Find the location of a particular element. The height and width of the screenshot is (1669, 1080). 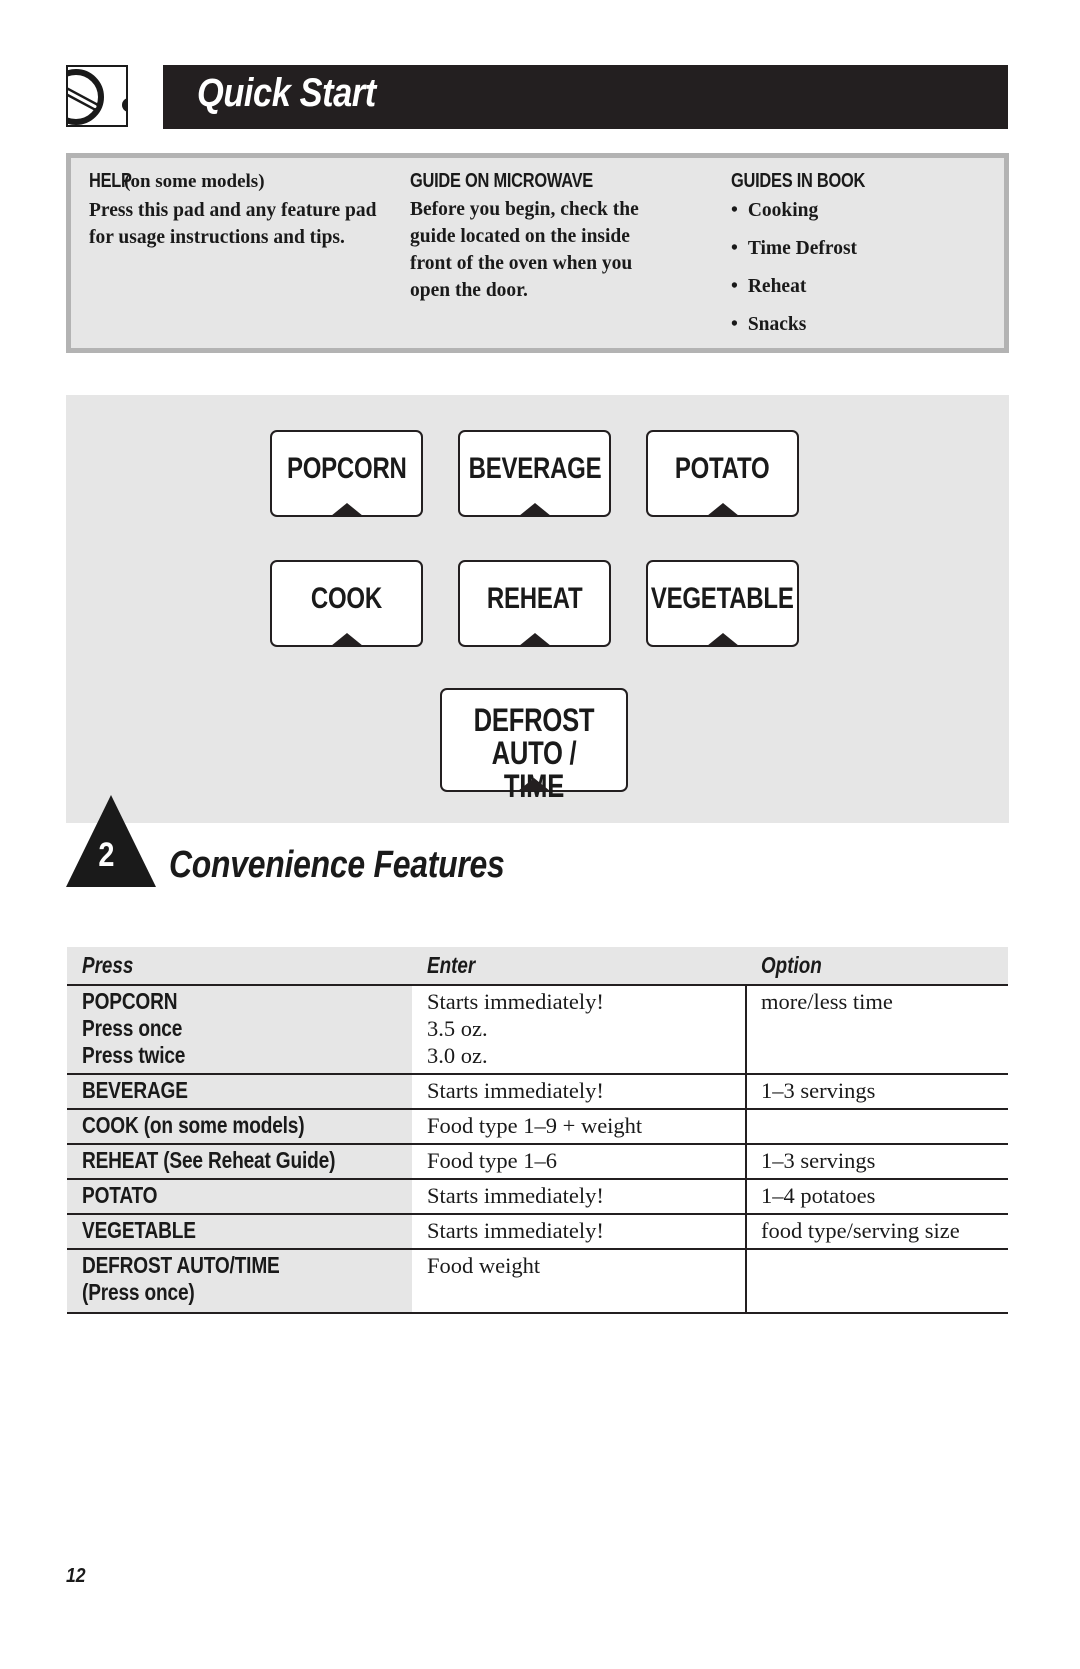

reheat-key: REHEAT is located at coordinates (534, 603).